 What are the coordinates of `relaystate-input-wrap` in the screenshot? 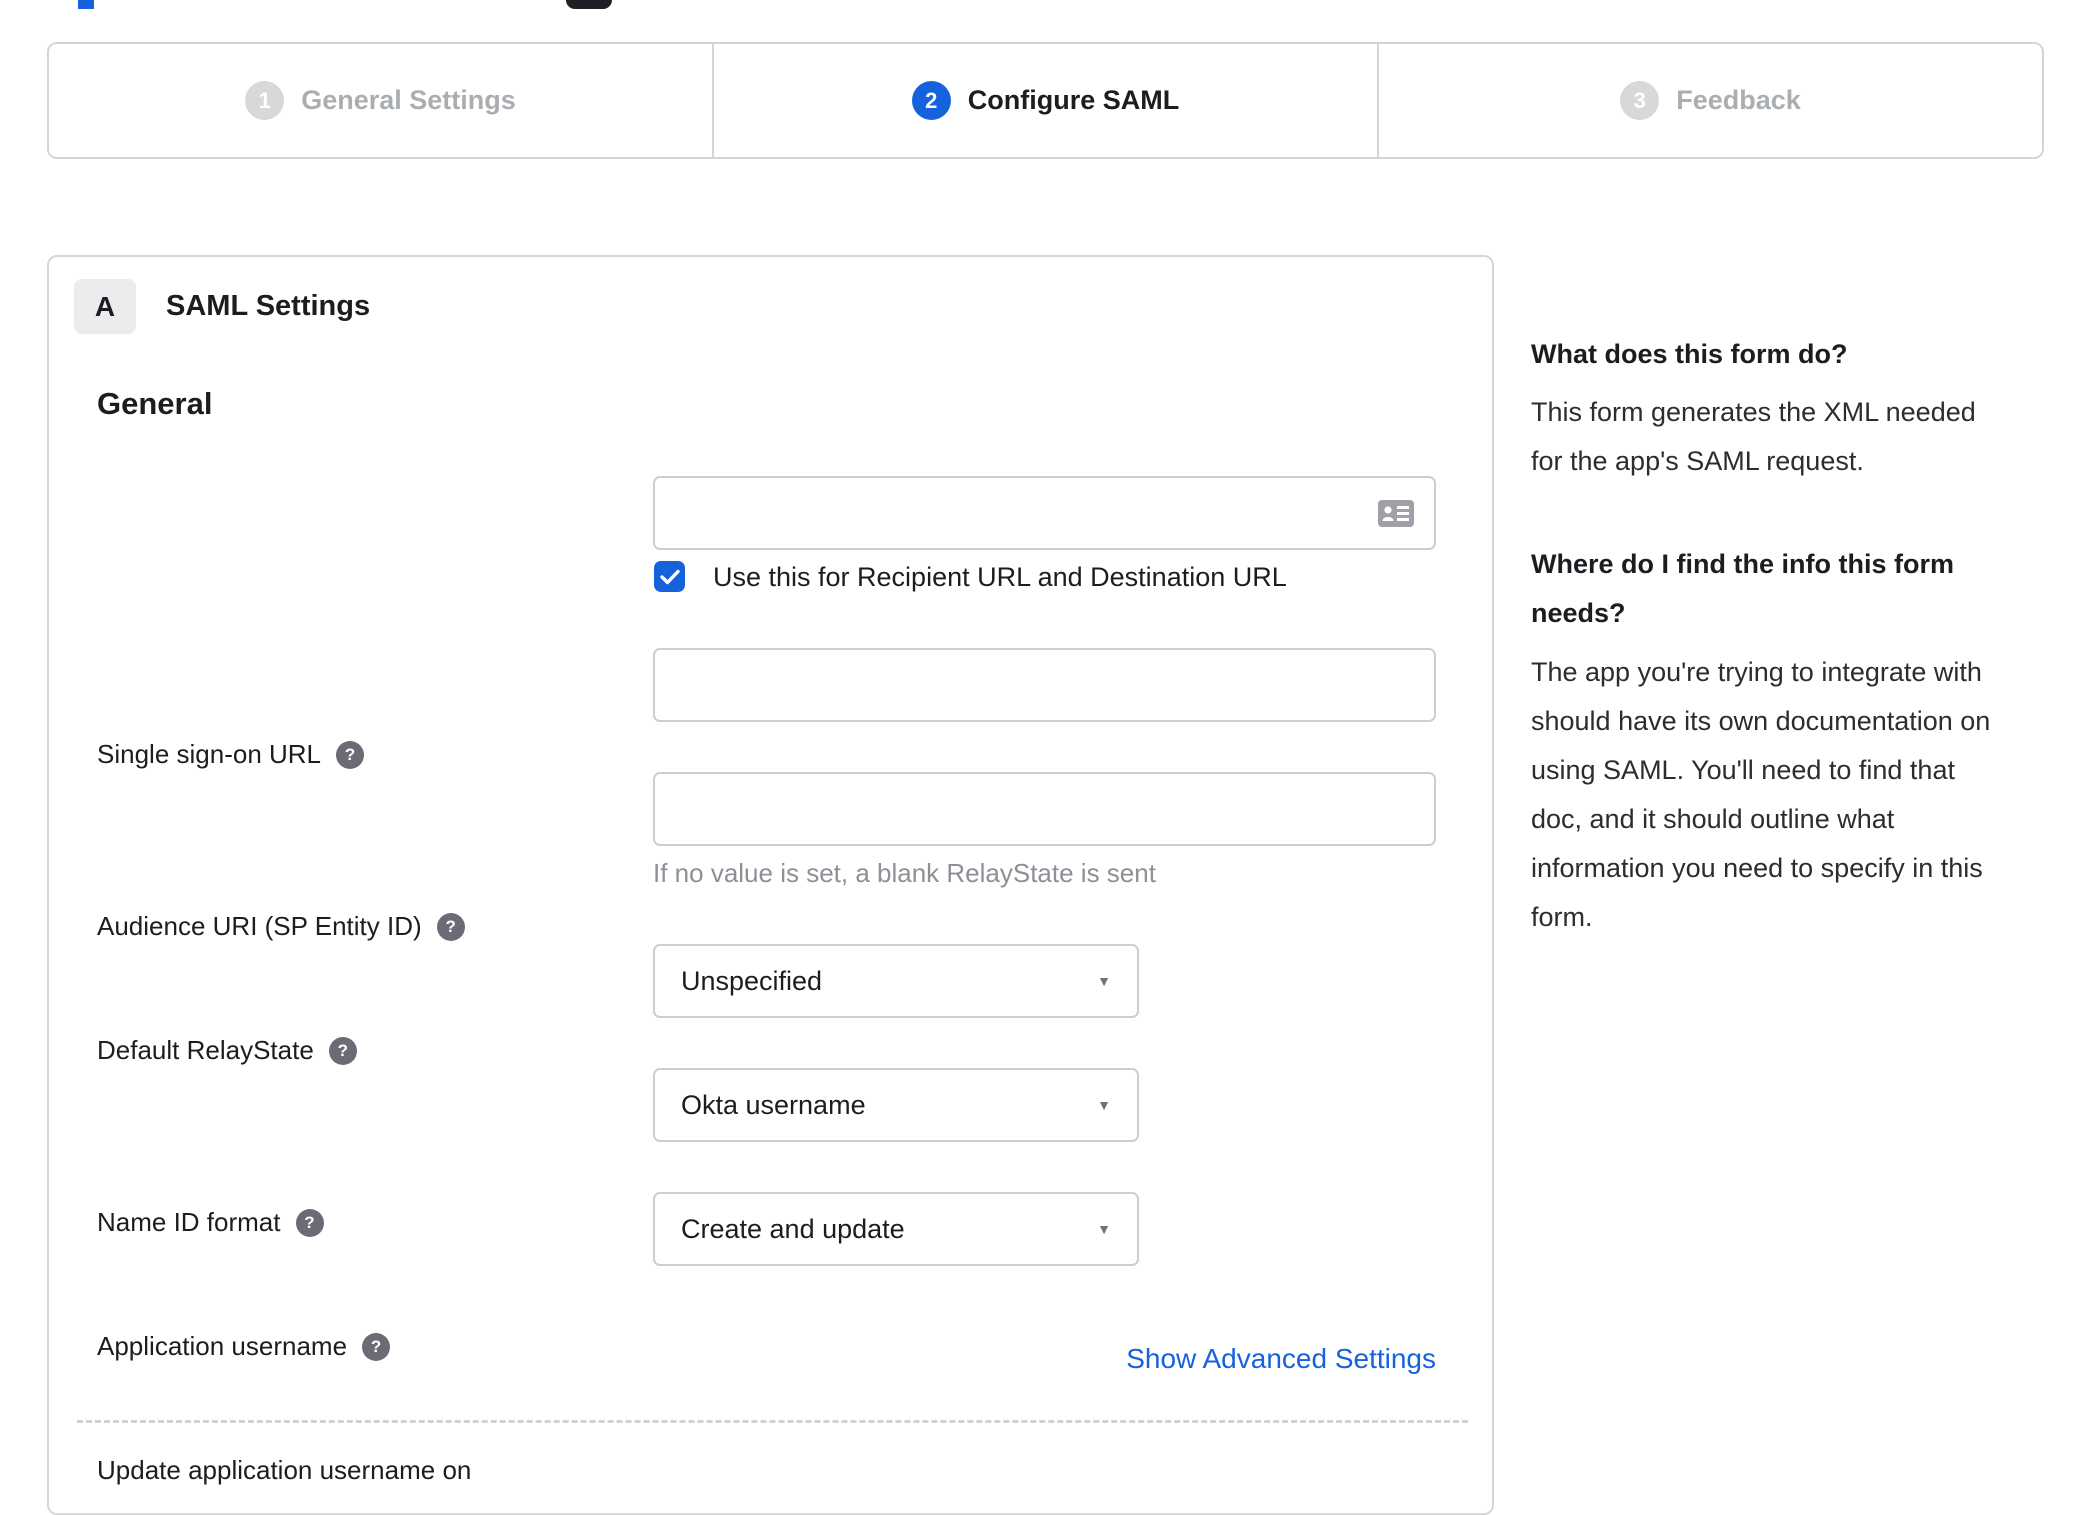 It's located at (1044, 809).